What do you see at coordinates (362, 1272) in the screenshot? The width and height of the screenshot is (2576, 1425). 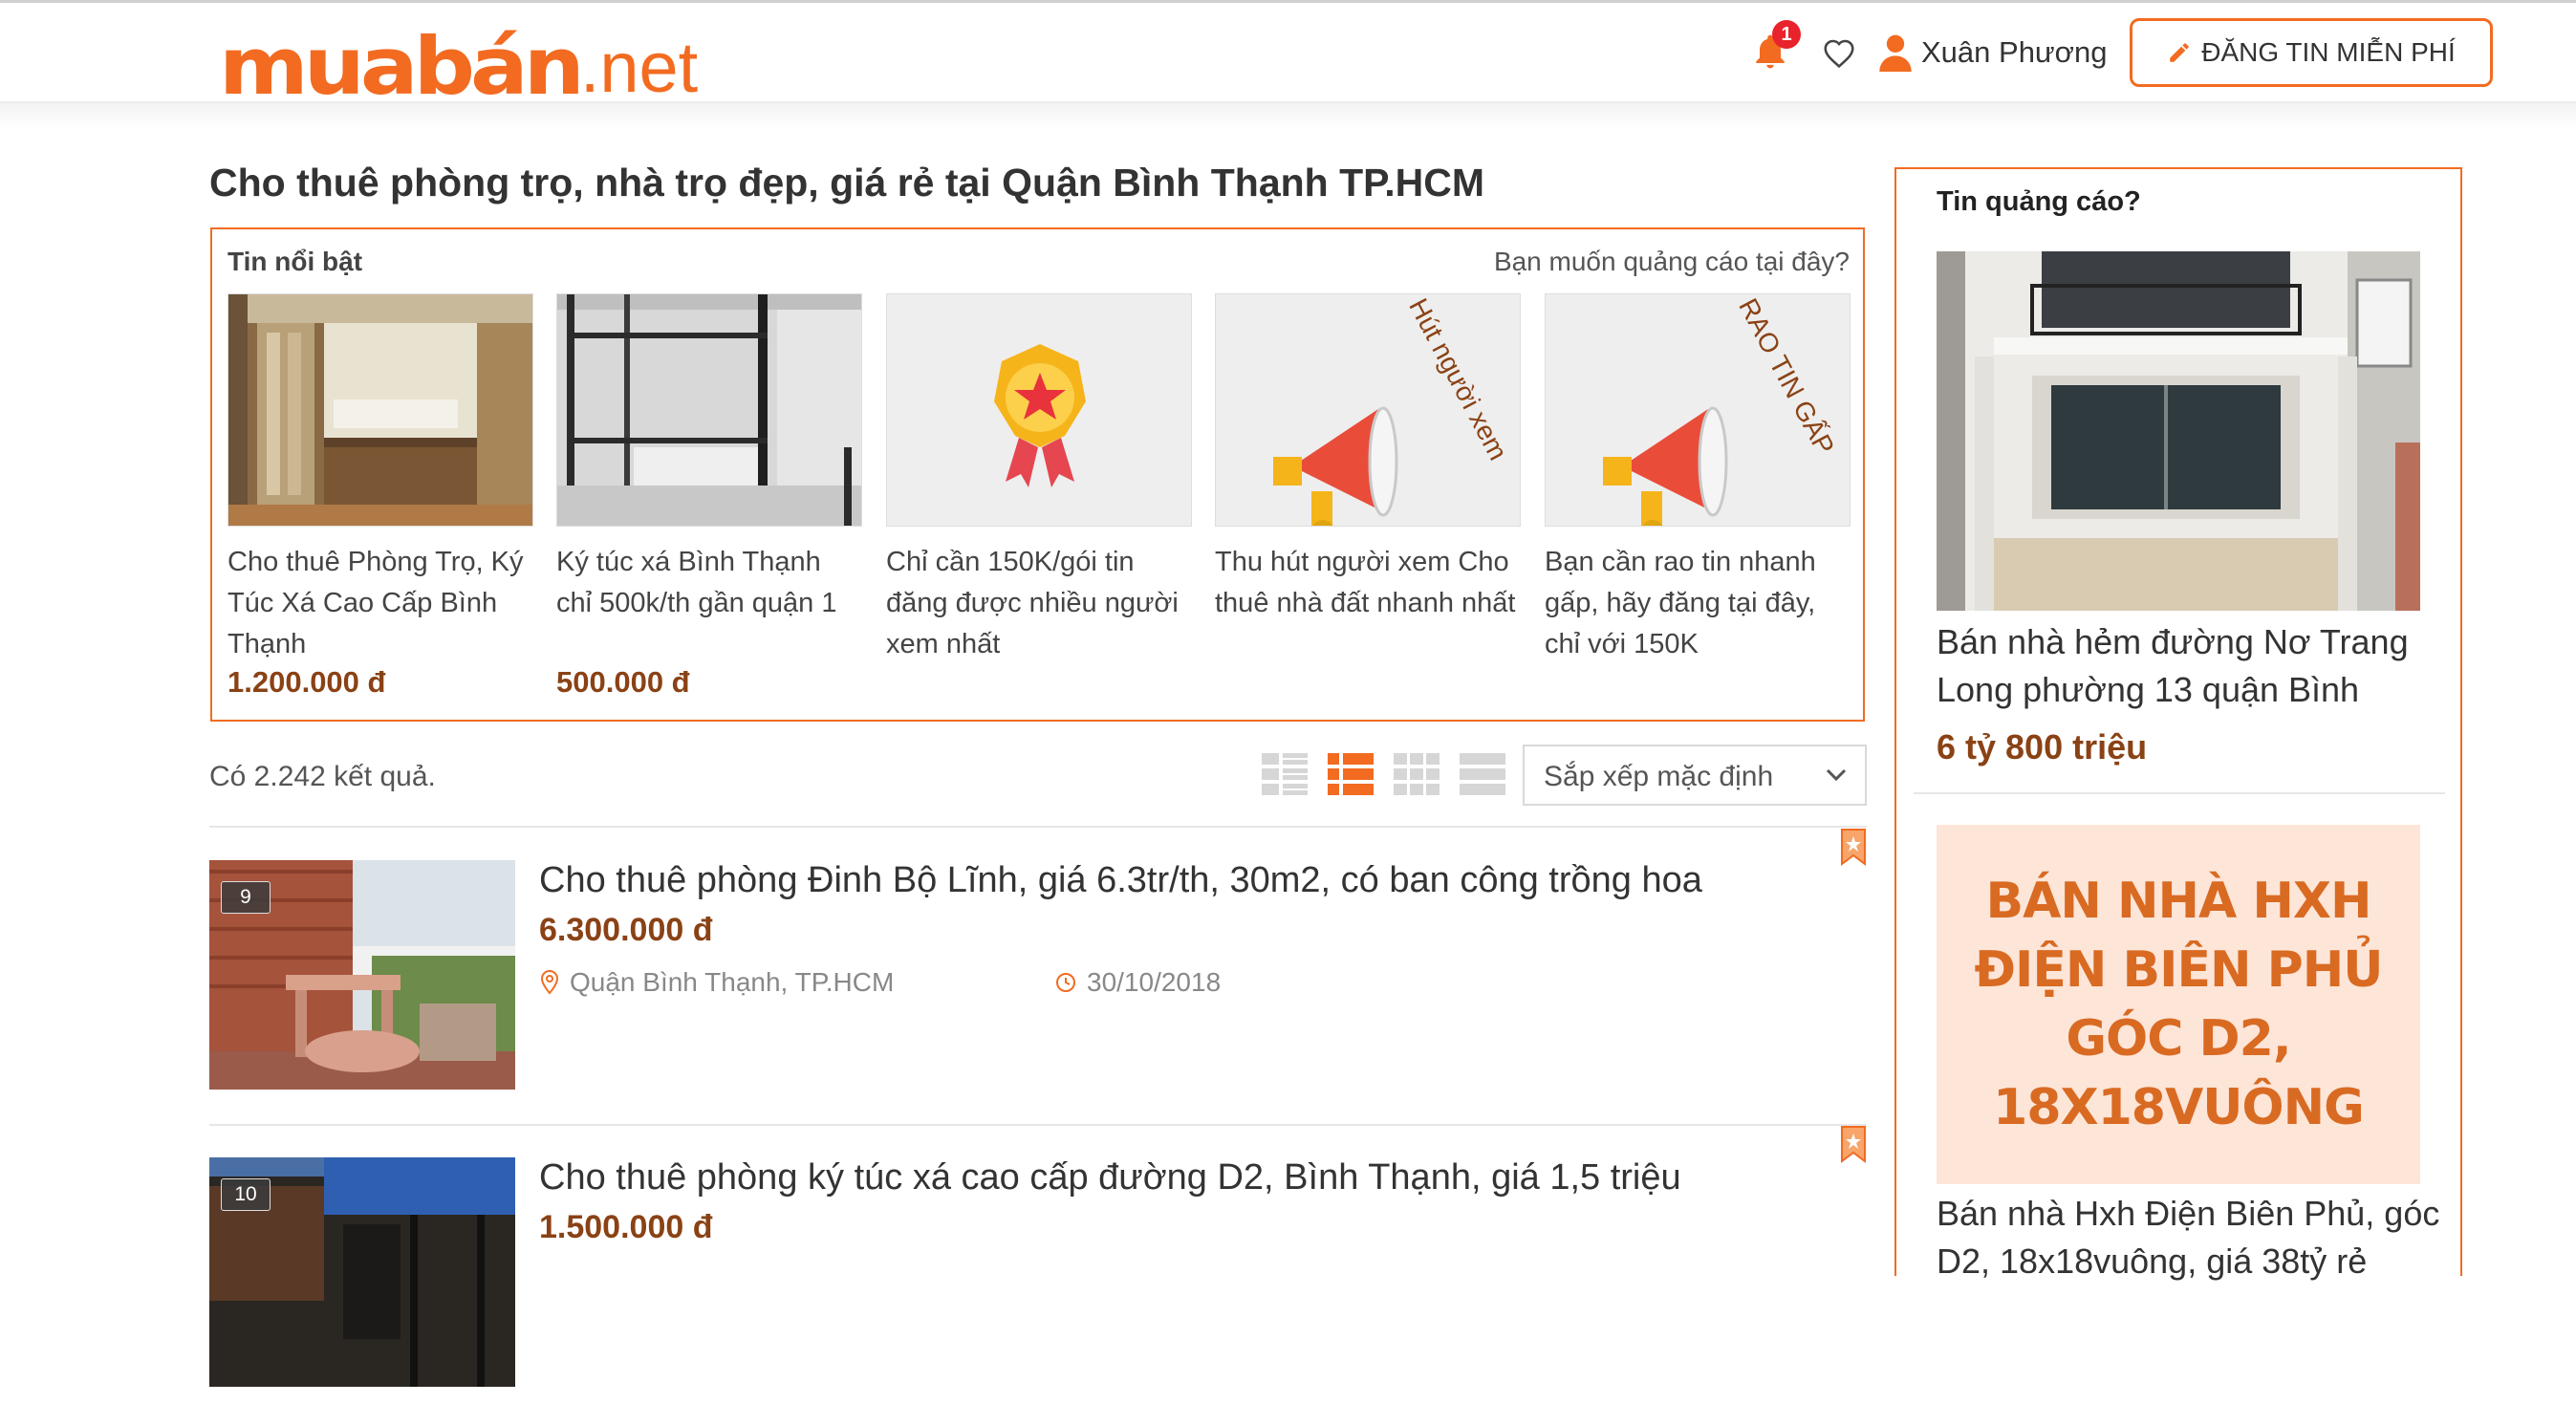 I see `listing-thumbnail: 10` at bounding box center [362, 1272].